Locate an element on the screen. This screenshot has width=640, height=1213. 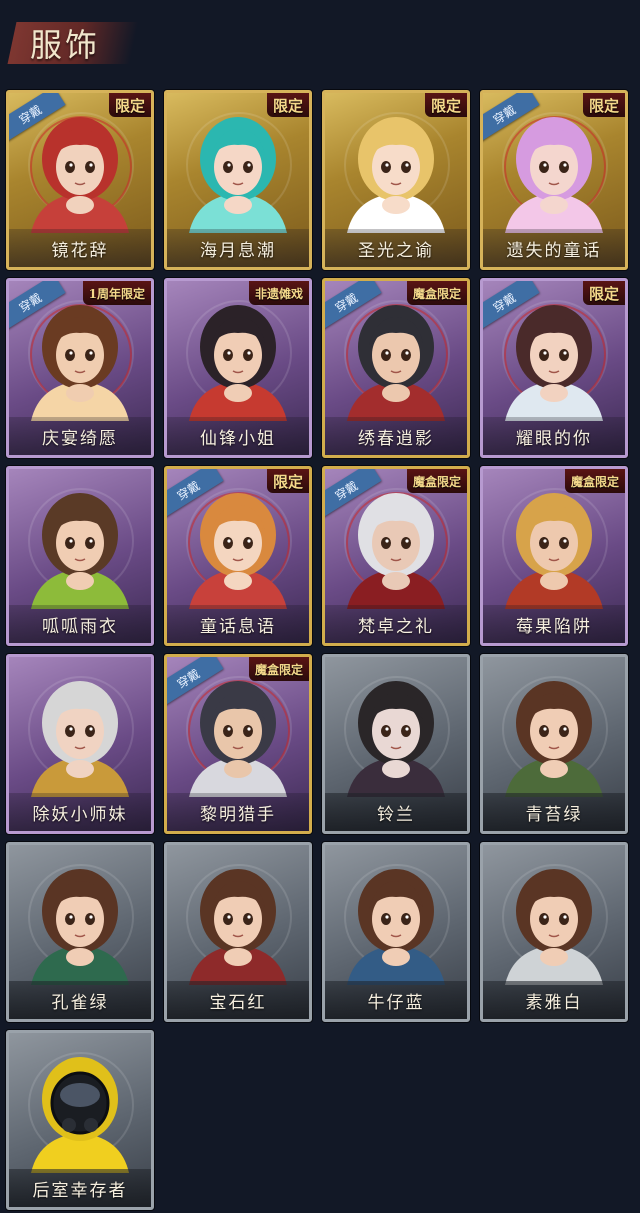
costume-name: 梵卓之礼 is located at coordinates (396, 626).